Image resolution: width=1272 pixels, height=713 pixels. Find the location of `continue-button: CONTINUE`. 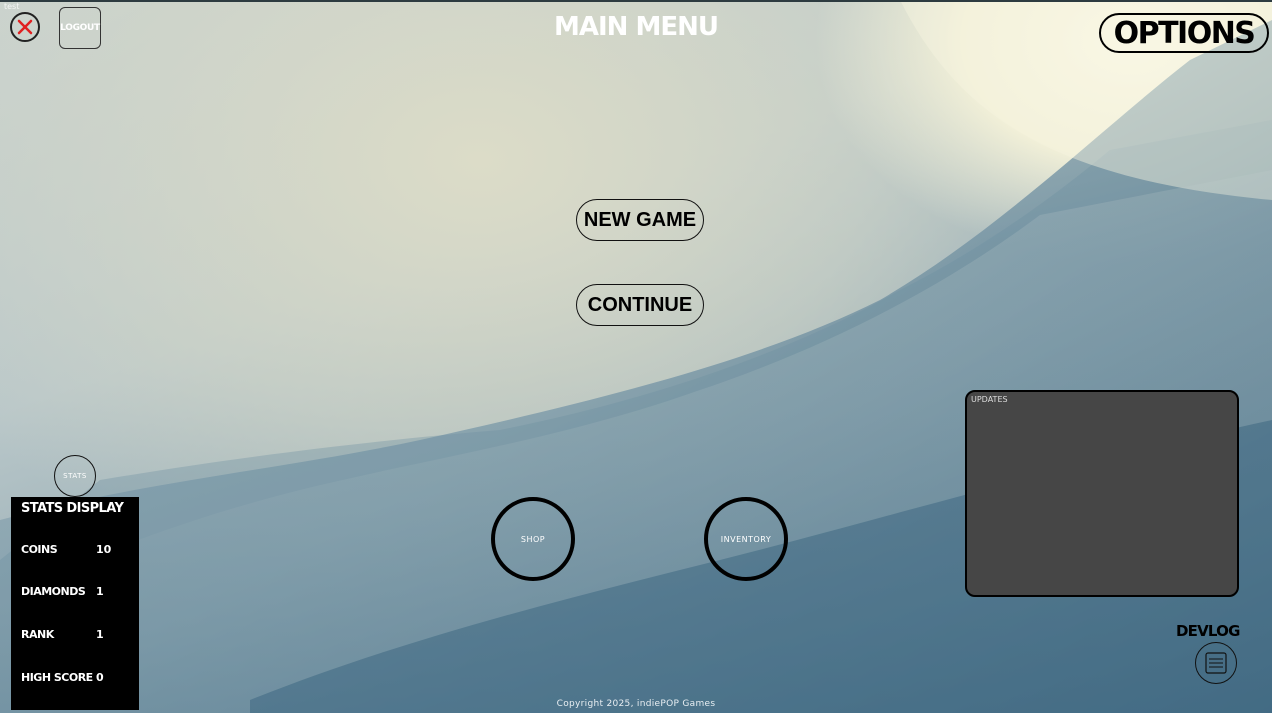

continue-button: CONTINUE is located at coordinates (640, 305).